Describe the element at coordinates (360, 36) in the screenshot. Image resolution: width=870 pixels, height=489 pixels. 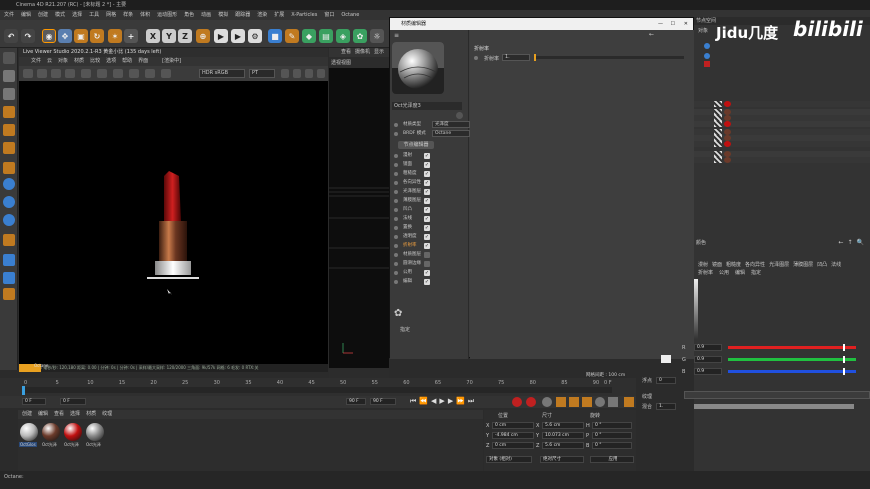
I see `scene-icon: ✿` at that location.